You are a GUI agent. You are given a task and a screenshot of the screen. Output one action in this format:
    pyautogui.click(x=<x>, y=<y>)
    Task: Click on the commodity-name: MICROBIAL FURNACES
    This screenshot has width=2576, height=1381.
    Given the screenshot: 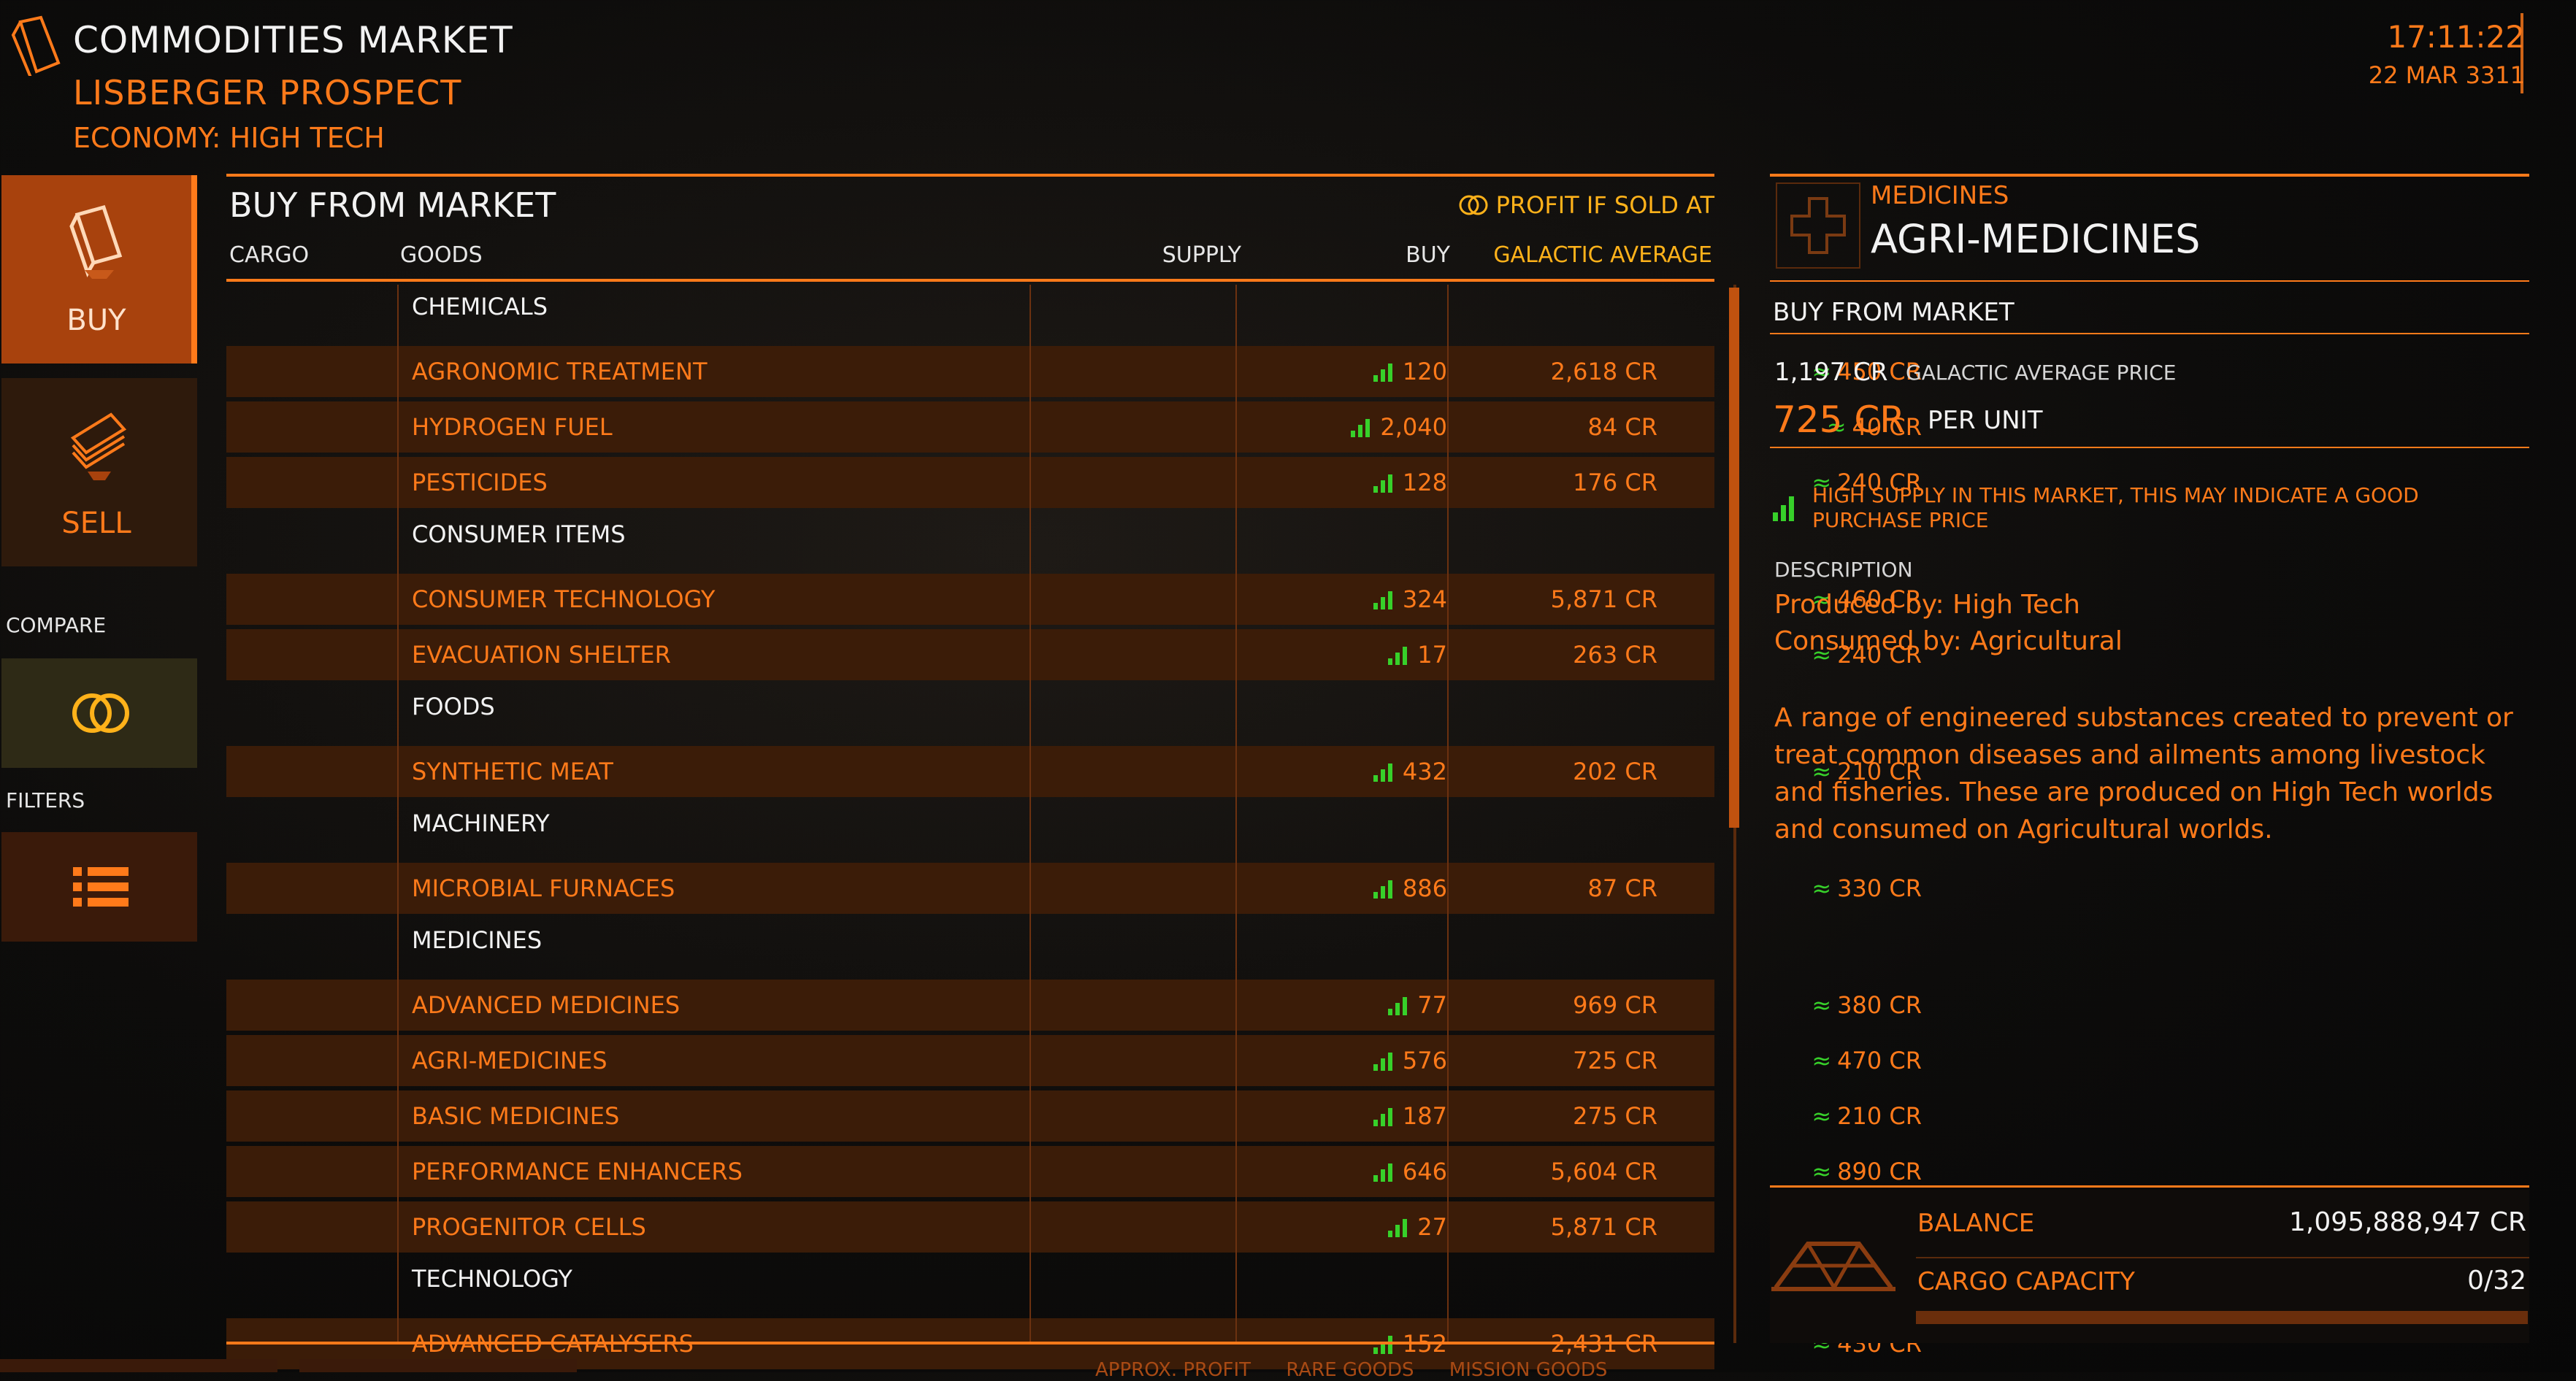 What is the action you would take?
    pyautogui.click(x=543, y=888)
    